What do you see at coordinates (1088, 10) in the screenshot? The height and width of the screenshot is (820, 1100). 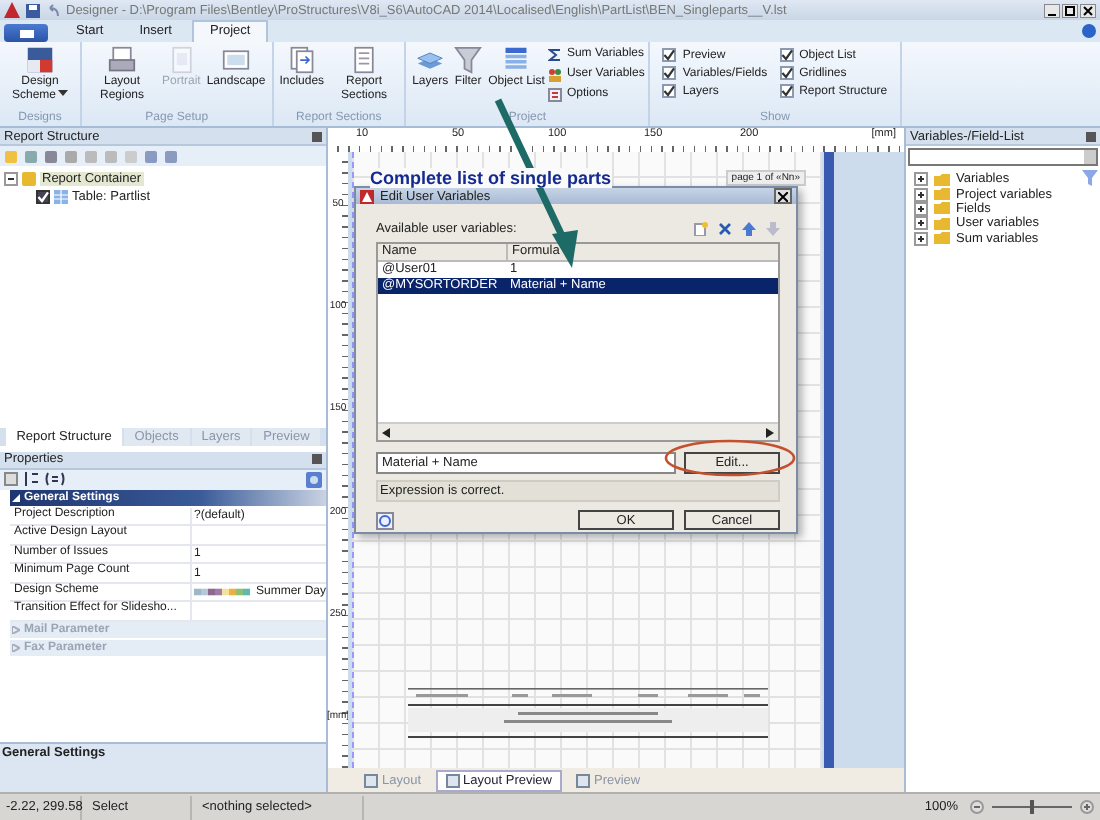 I see `close-icon` at bounding box center [1088, 10].